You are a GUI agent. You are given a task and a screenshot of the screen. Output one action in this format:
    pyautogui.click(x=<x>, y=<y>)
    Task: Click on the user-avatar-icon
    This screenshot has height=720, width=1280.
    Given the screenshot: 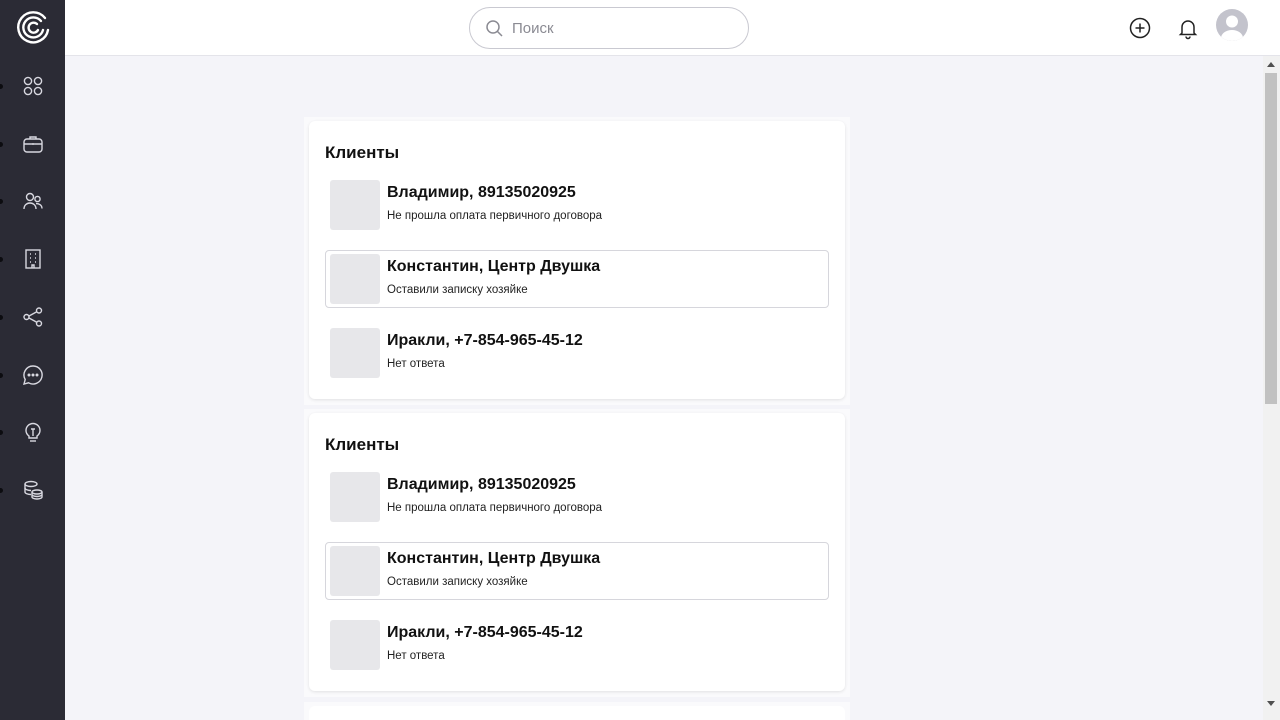 What is the action you would take?
    pyautogui.click(x=1232, y=28)
    